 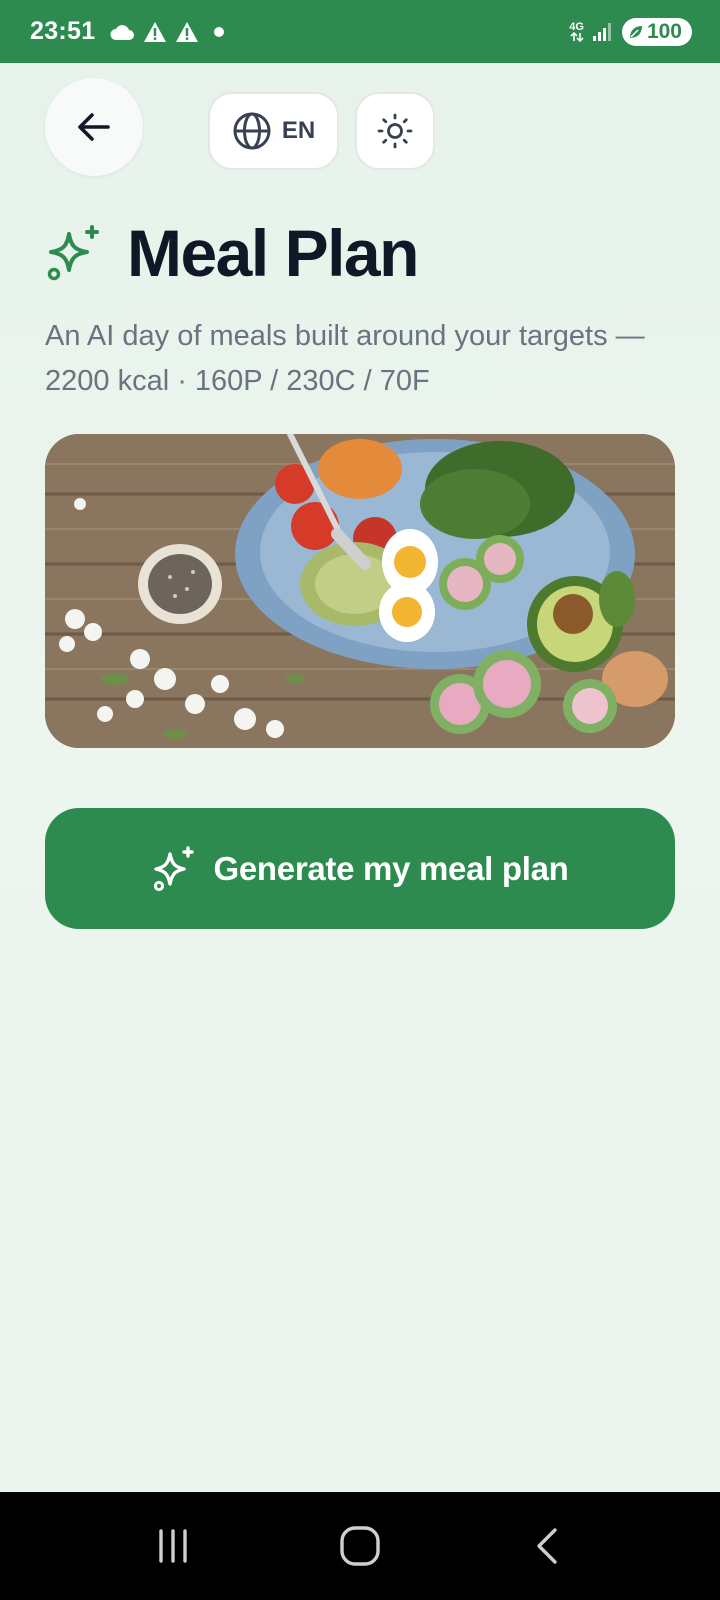 What do you see at coordinates (252, 131) in the screenshot?
I see `globe-icon` at bounding box center [252, 131].